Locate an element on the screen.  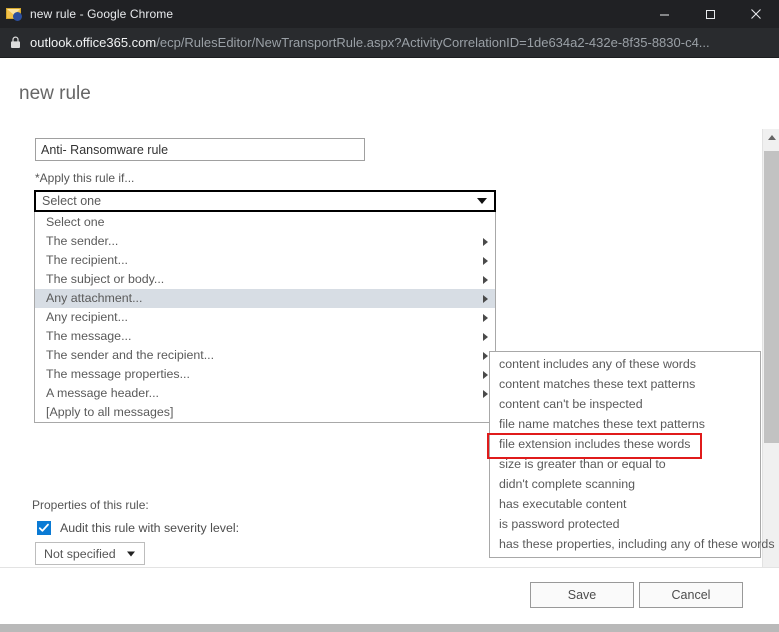
maximize-button is located at coordinates (710, 14).